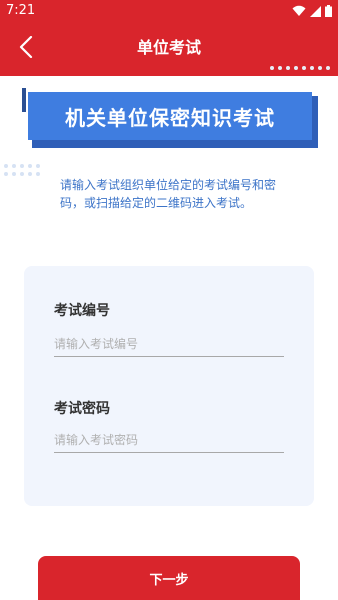 Image resolution: width=338 pixels, height=600 pixels. What do you see at coordinates (315, 11) in the screenshot?
I see `signal-icon` at bounding box center [315, 11].